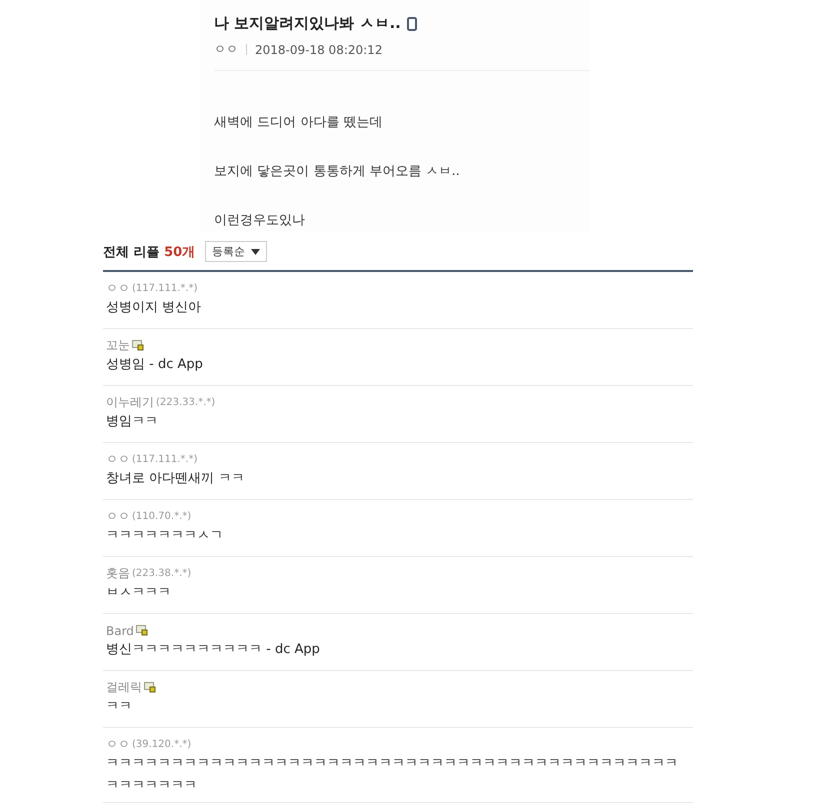 The image size is (836, 808). Describe the element at coordinates (130, 402) in the screenshot. I see `reply-author: 이누레기` at that location.